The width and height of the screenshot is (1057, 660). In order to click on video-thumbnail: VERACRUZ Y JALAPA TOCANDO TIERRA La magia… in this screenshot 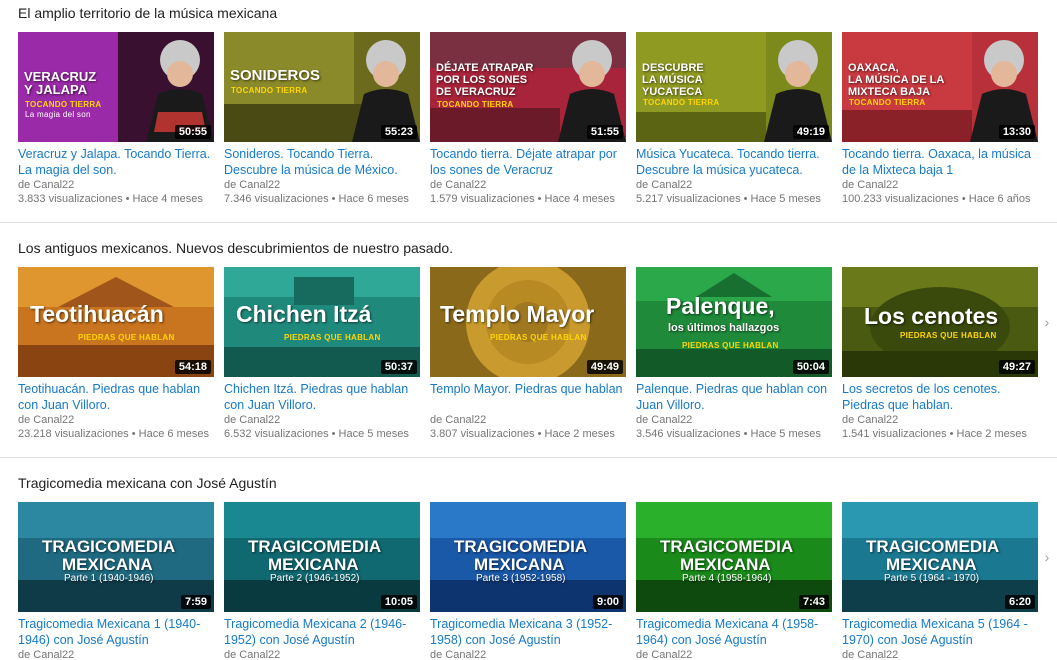, I will do `click(116, 87)`.